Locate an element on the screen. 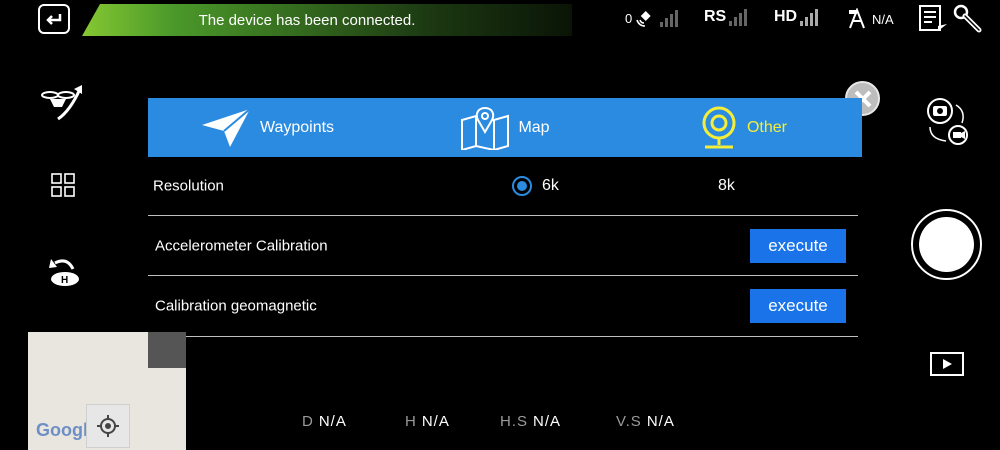 The image size is (1000, 450). shutter-icon is located at coordinates (946, 244).